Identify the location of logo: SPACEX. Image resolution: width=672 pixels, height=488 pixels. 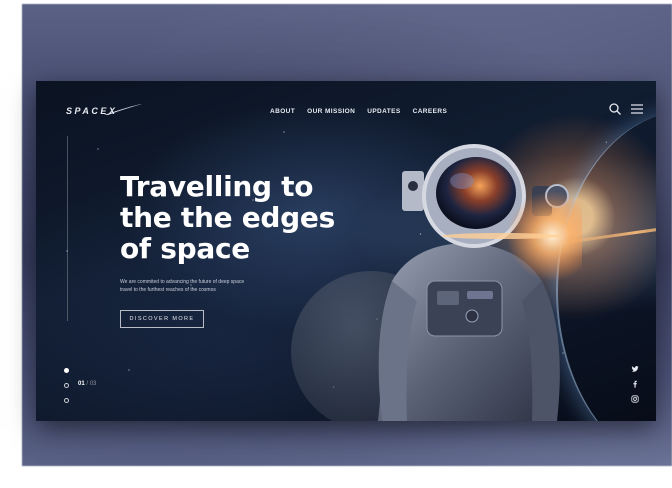
(91, 111).